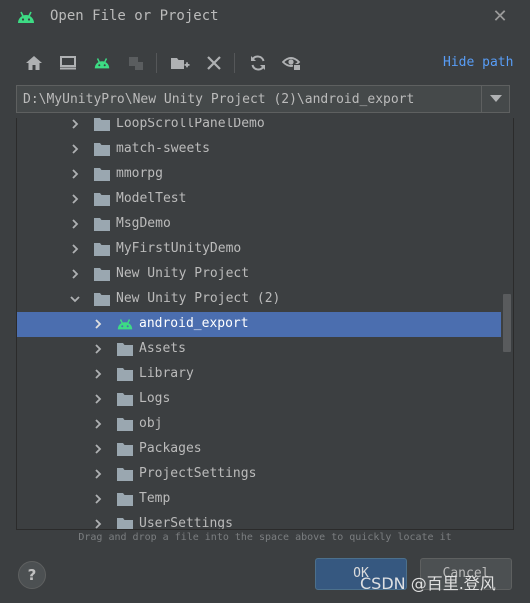 The width and height of the screenshot is (530, 603). What do you see at coordinates (194, 323) in the screenshot?
I see `tree-row-label: android_export` at bounding box center [194, 323].